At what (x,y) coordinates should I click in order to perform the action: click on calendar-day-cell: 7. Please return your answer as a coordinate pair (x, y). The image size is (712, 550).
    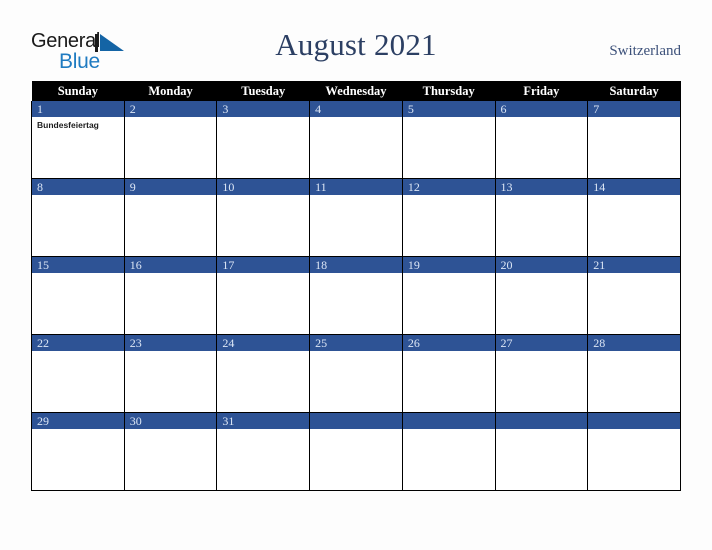
    Looking at the image, I should click on (634, 140).